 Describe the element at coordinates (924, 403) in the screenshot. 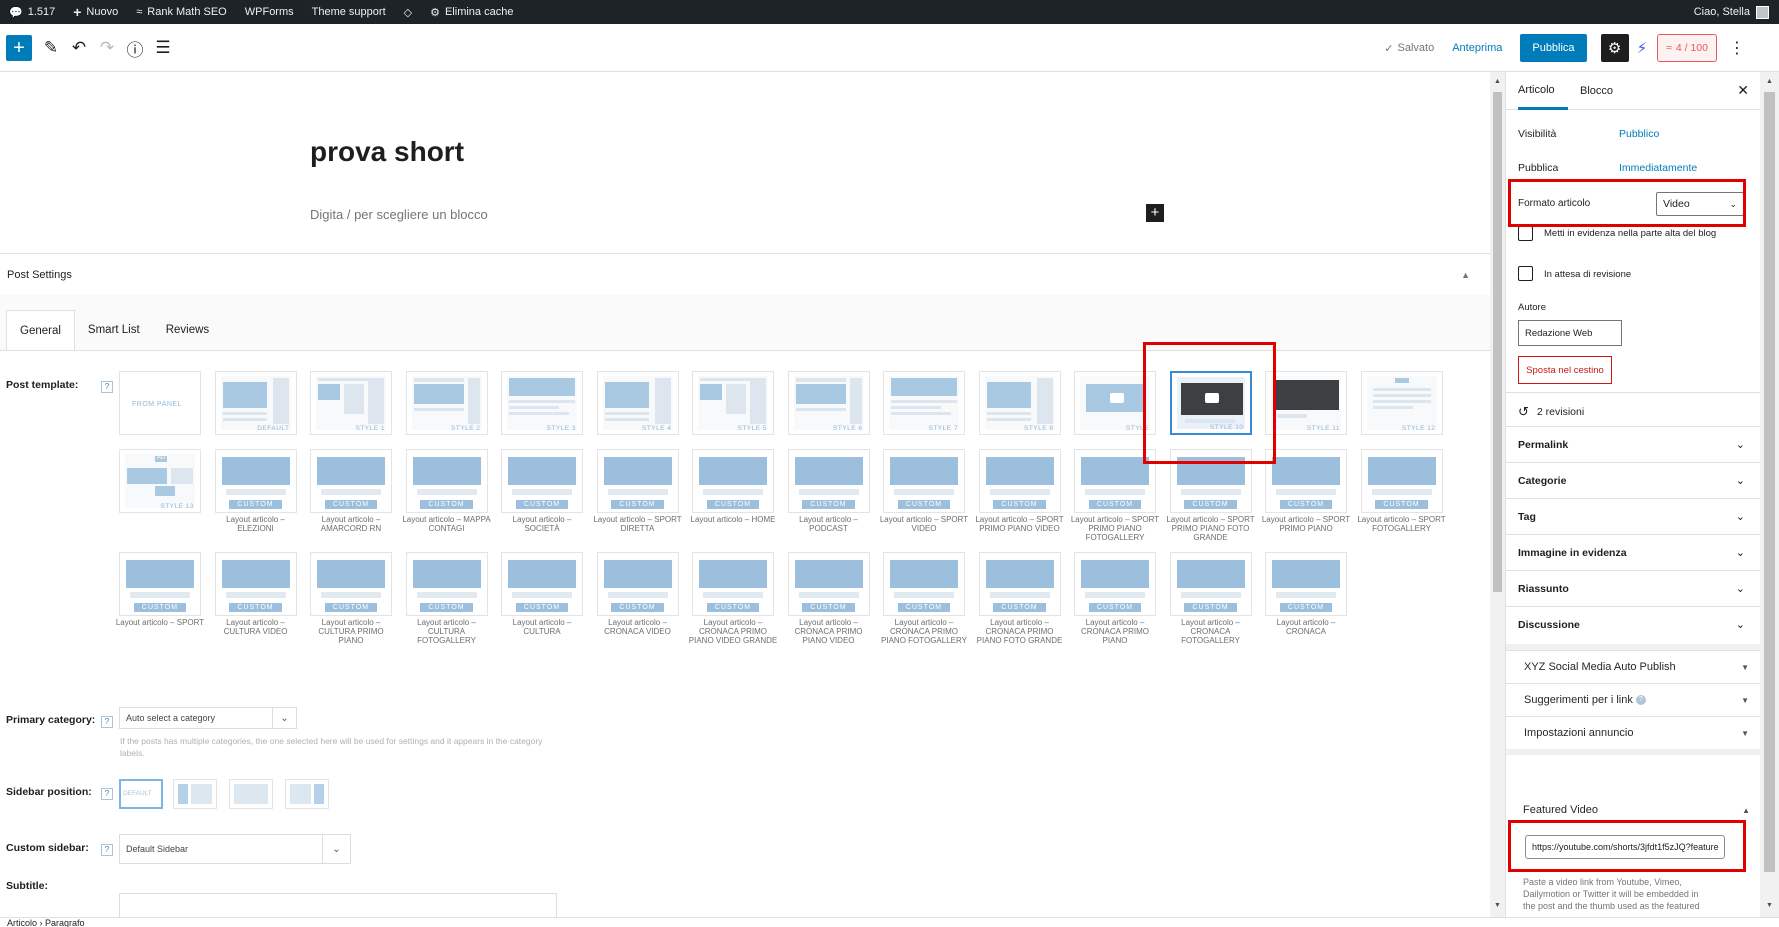

I see `post-template-option-8: STYLE 7` at that location.